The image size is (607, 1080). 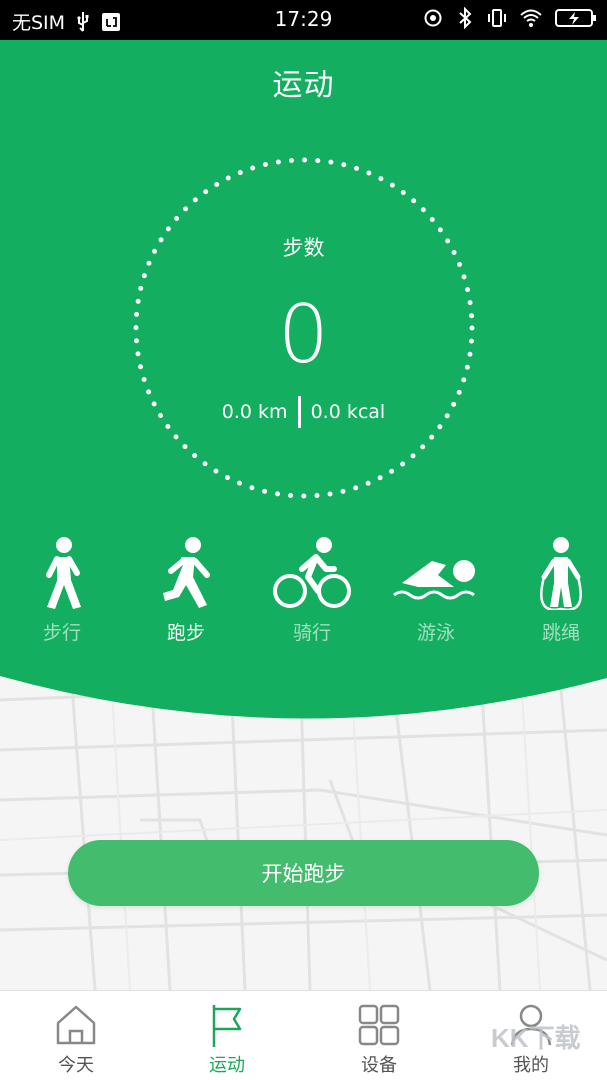 What do you see at coordinates (312, 572) in the screenshot?
I see `cycling-icon` at bounding box center [312, 572].